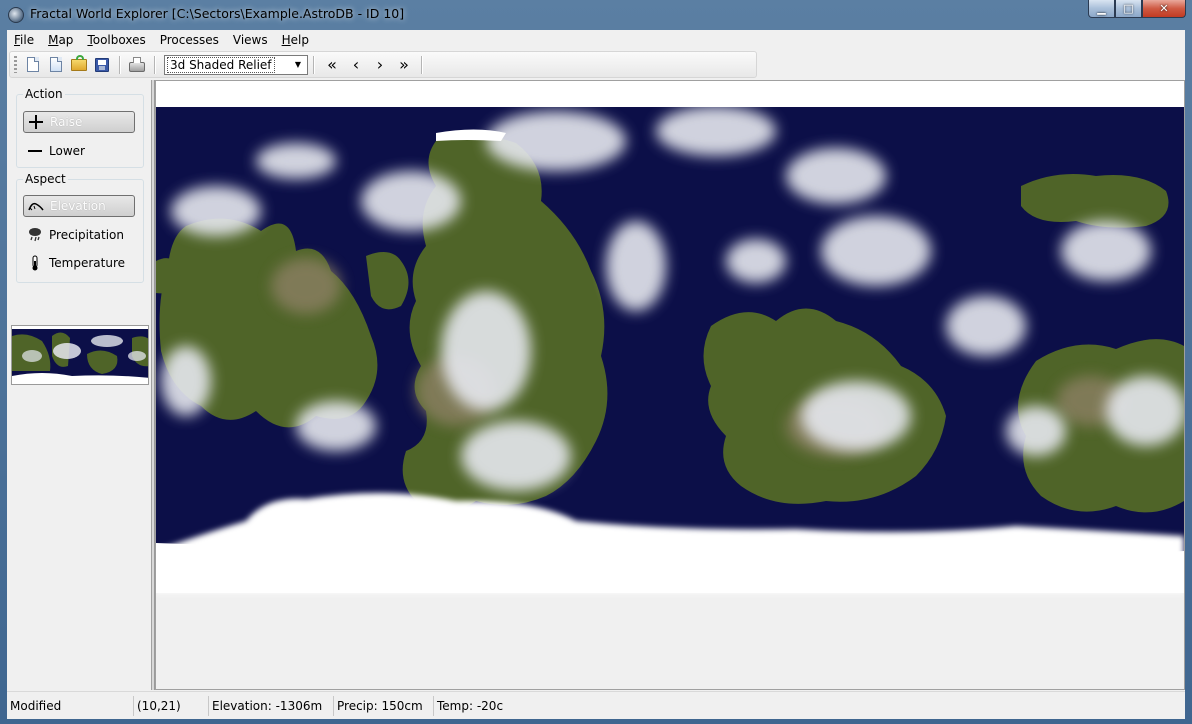 The height and width of the screenshot is (724, 1192). I want to click on menu-map-accel: M, so click(53, 40).